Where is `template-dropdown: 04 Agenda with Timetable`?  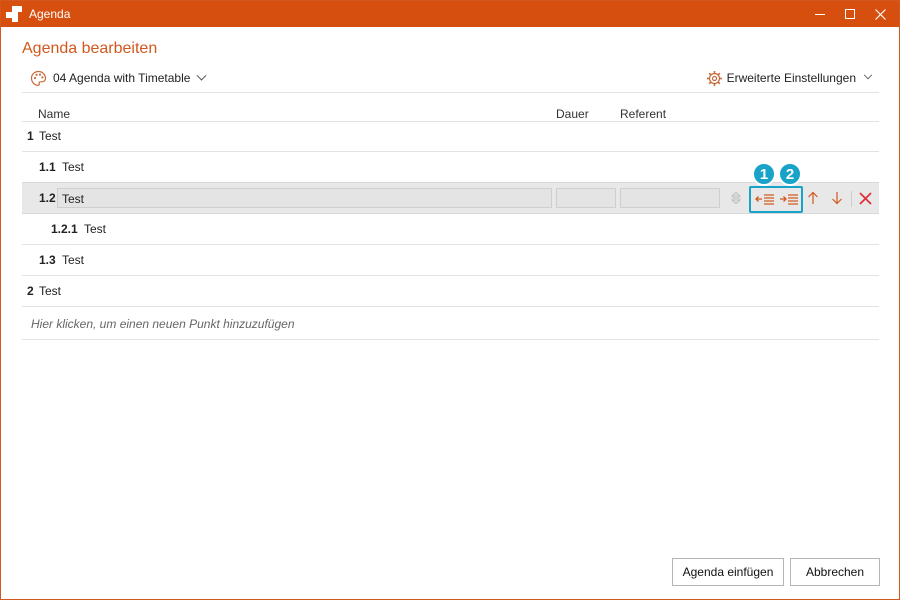
template-dropdown: 04 Agenda with Timetable is located at coordinates (118, 78).